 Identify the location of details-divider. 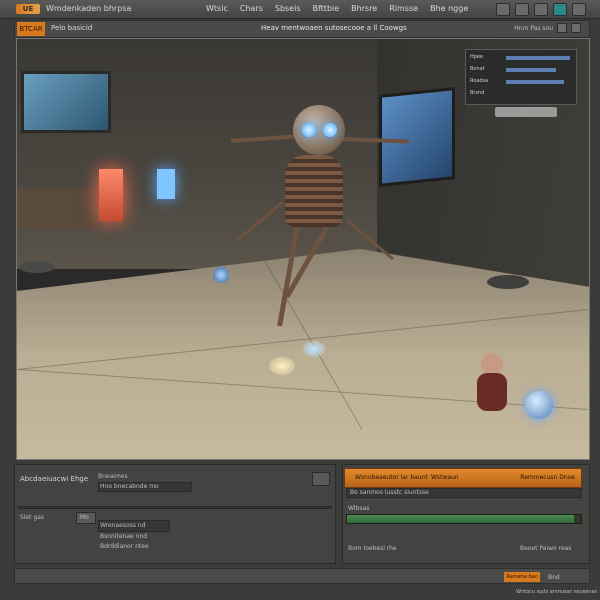
(175, 507).